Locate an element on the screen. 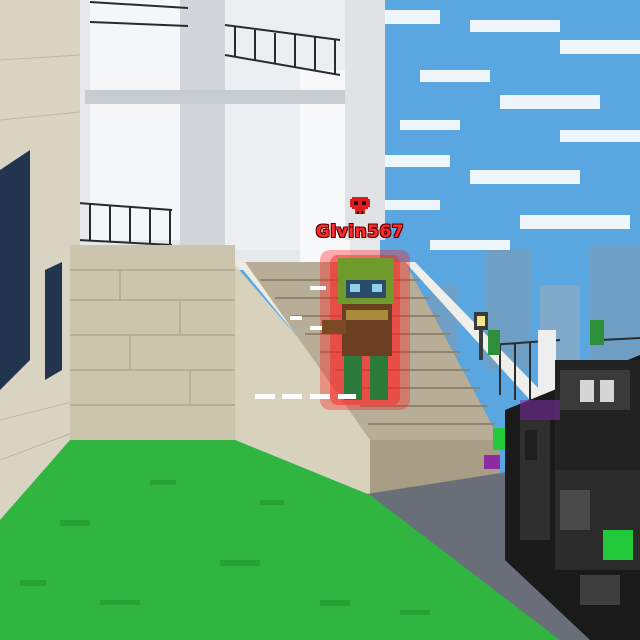  red-skull-icon is located at coordinates (360, 205).